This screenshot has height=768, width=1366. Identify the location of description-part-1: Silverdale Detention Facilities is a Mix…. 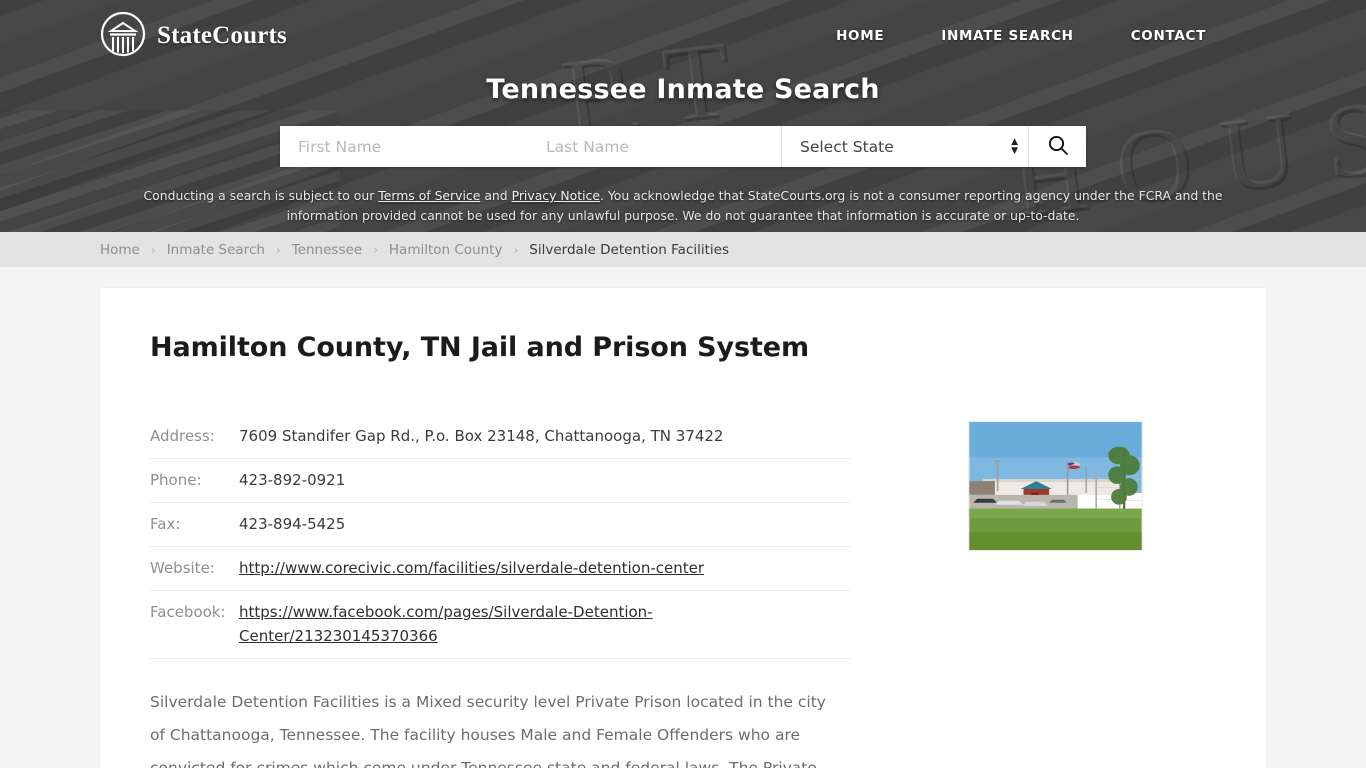
(488, 730).